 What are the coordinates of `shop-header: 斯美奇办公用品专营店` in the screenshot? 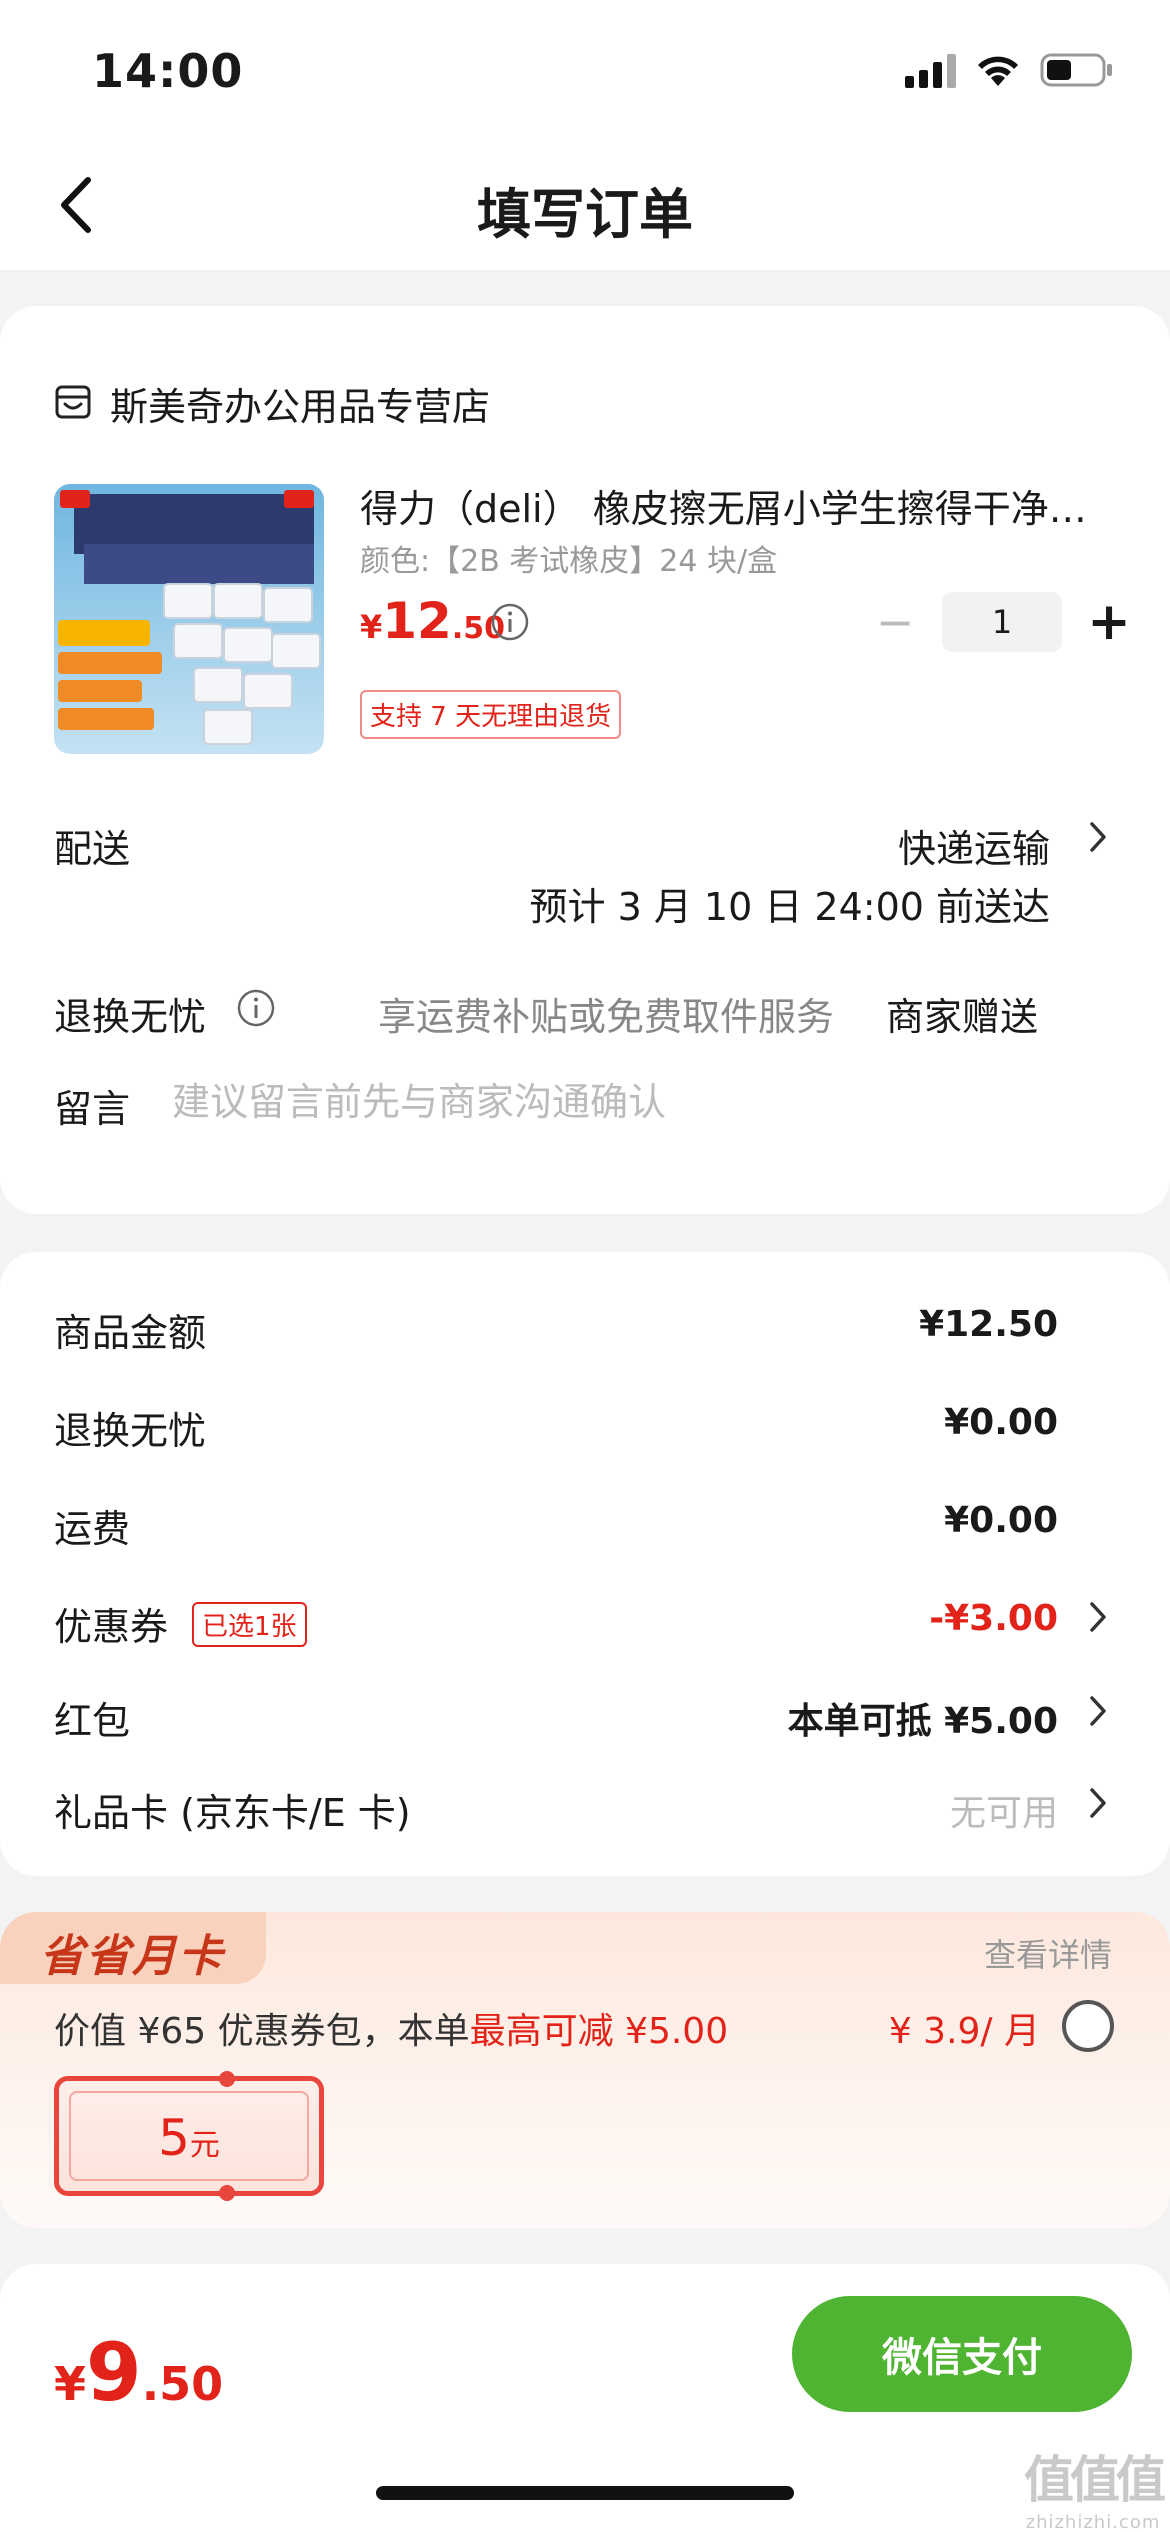 It's located at (272, 403).